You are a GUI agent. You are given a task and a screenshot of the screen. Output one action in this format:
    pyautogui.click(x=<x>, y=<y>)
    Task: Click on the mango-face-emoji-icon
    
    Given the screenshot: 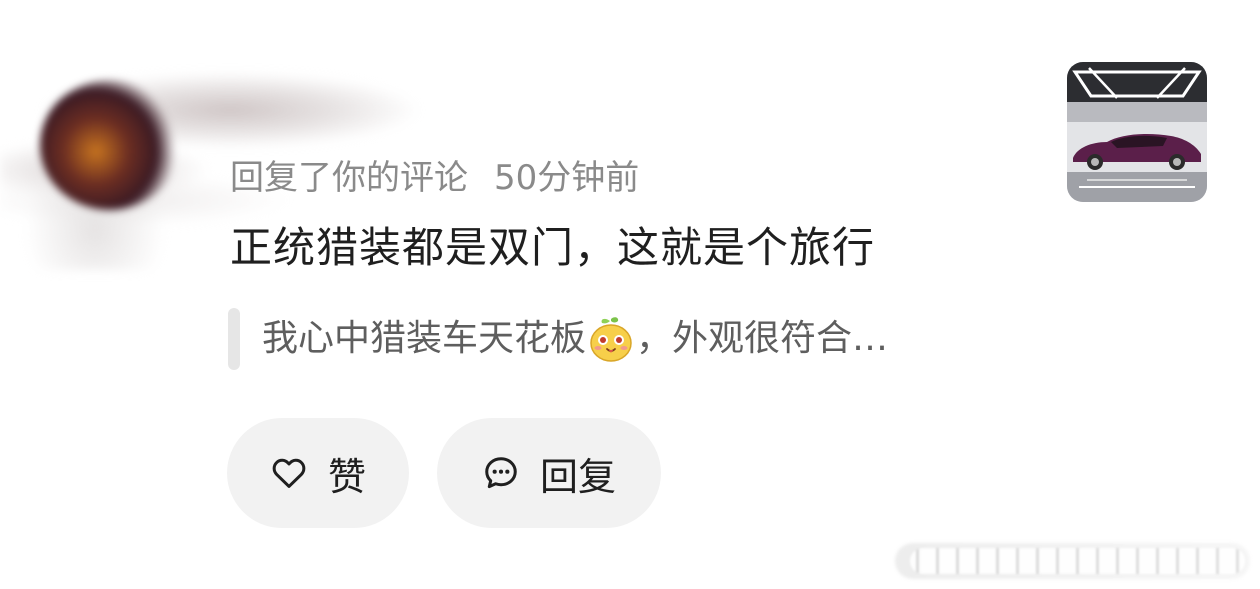 What is the action you would take?
    pyautogui.click(x=611, y=339)
    